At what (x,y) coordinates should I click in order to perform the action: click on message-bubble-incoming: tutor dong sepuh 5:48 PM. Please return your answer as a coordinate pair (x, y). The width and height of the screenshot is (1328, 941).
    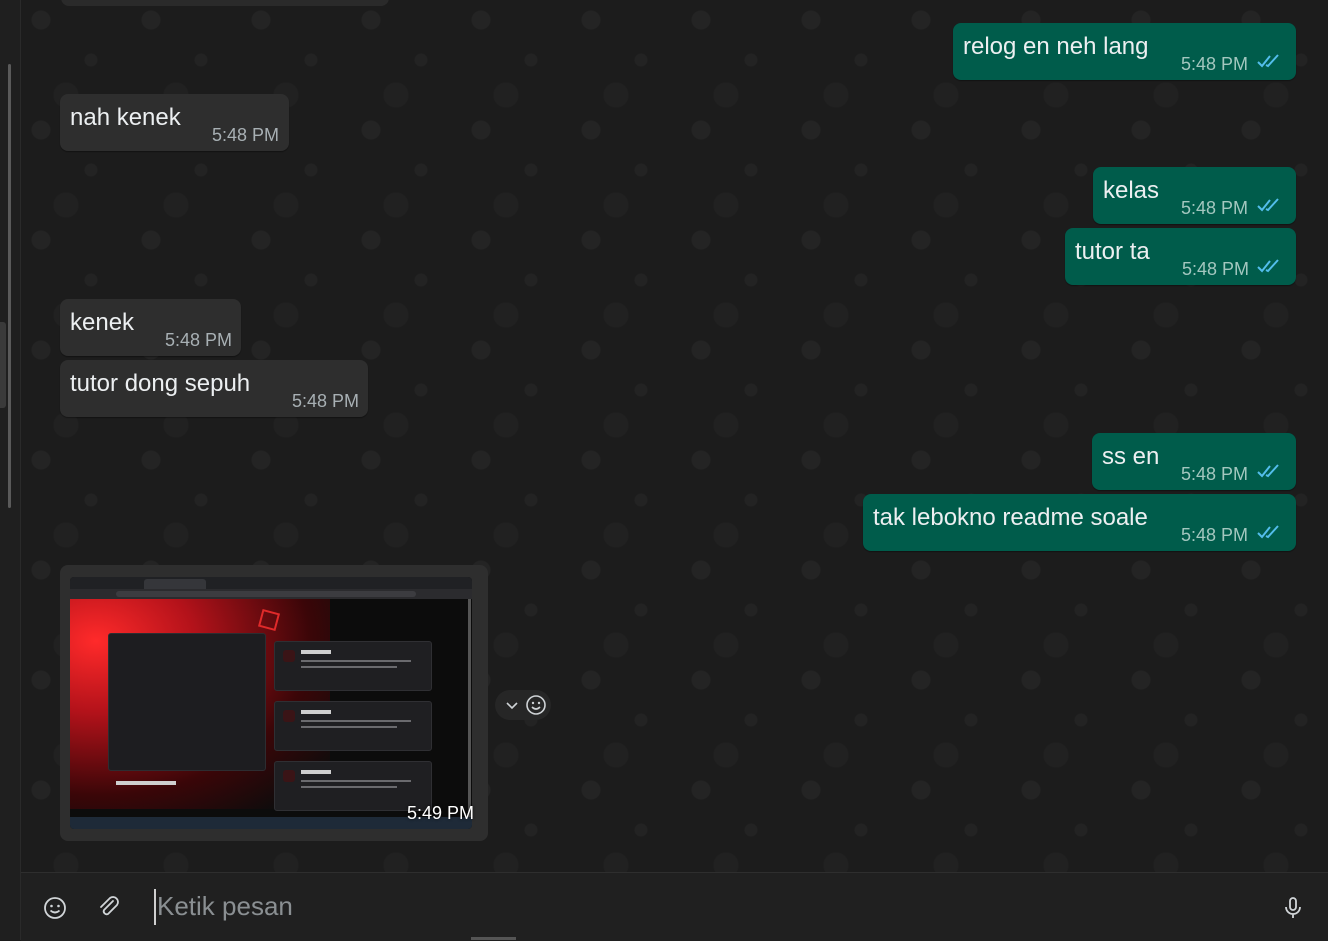
    Looking at the image, I should click on (214, 388).